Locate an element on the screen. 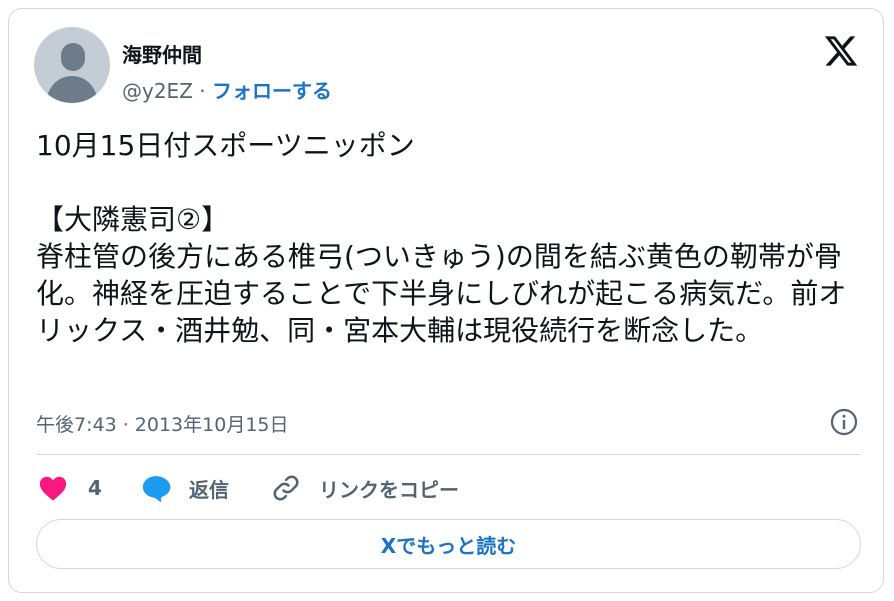  like-button: 4 is located at coordinates (70, 488).